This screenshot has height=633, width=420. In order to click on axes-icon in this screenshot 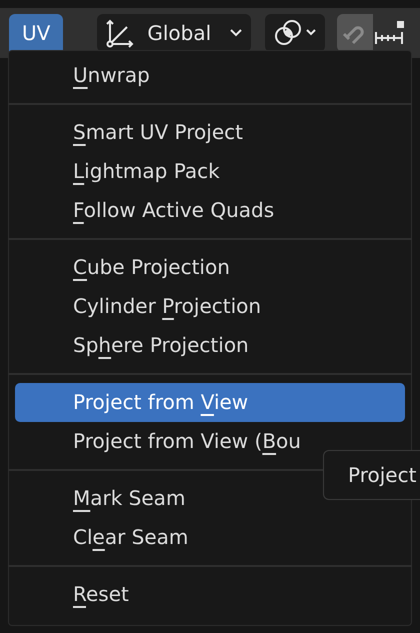, I will do `click(120, 33)`.